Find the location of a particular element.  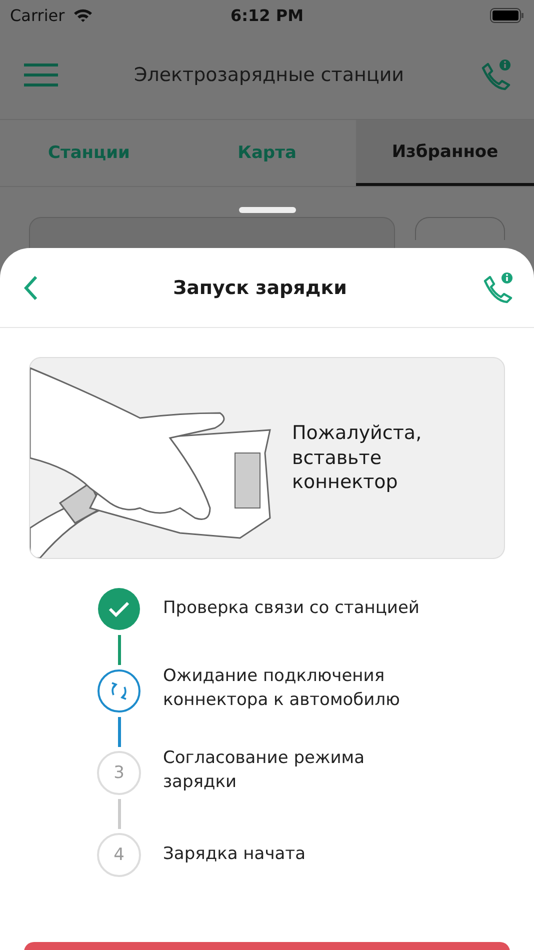

wifi-icon is located at coordinates (82, 15).